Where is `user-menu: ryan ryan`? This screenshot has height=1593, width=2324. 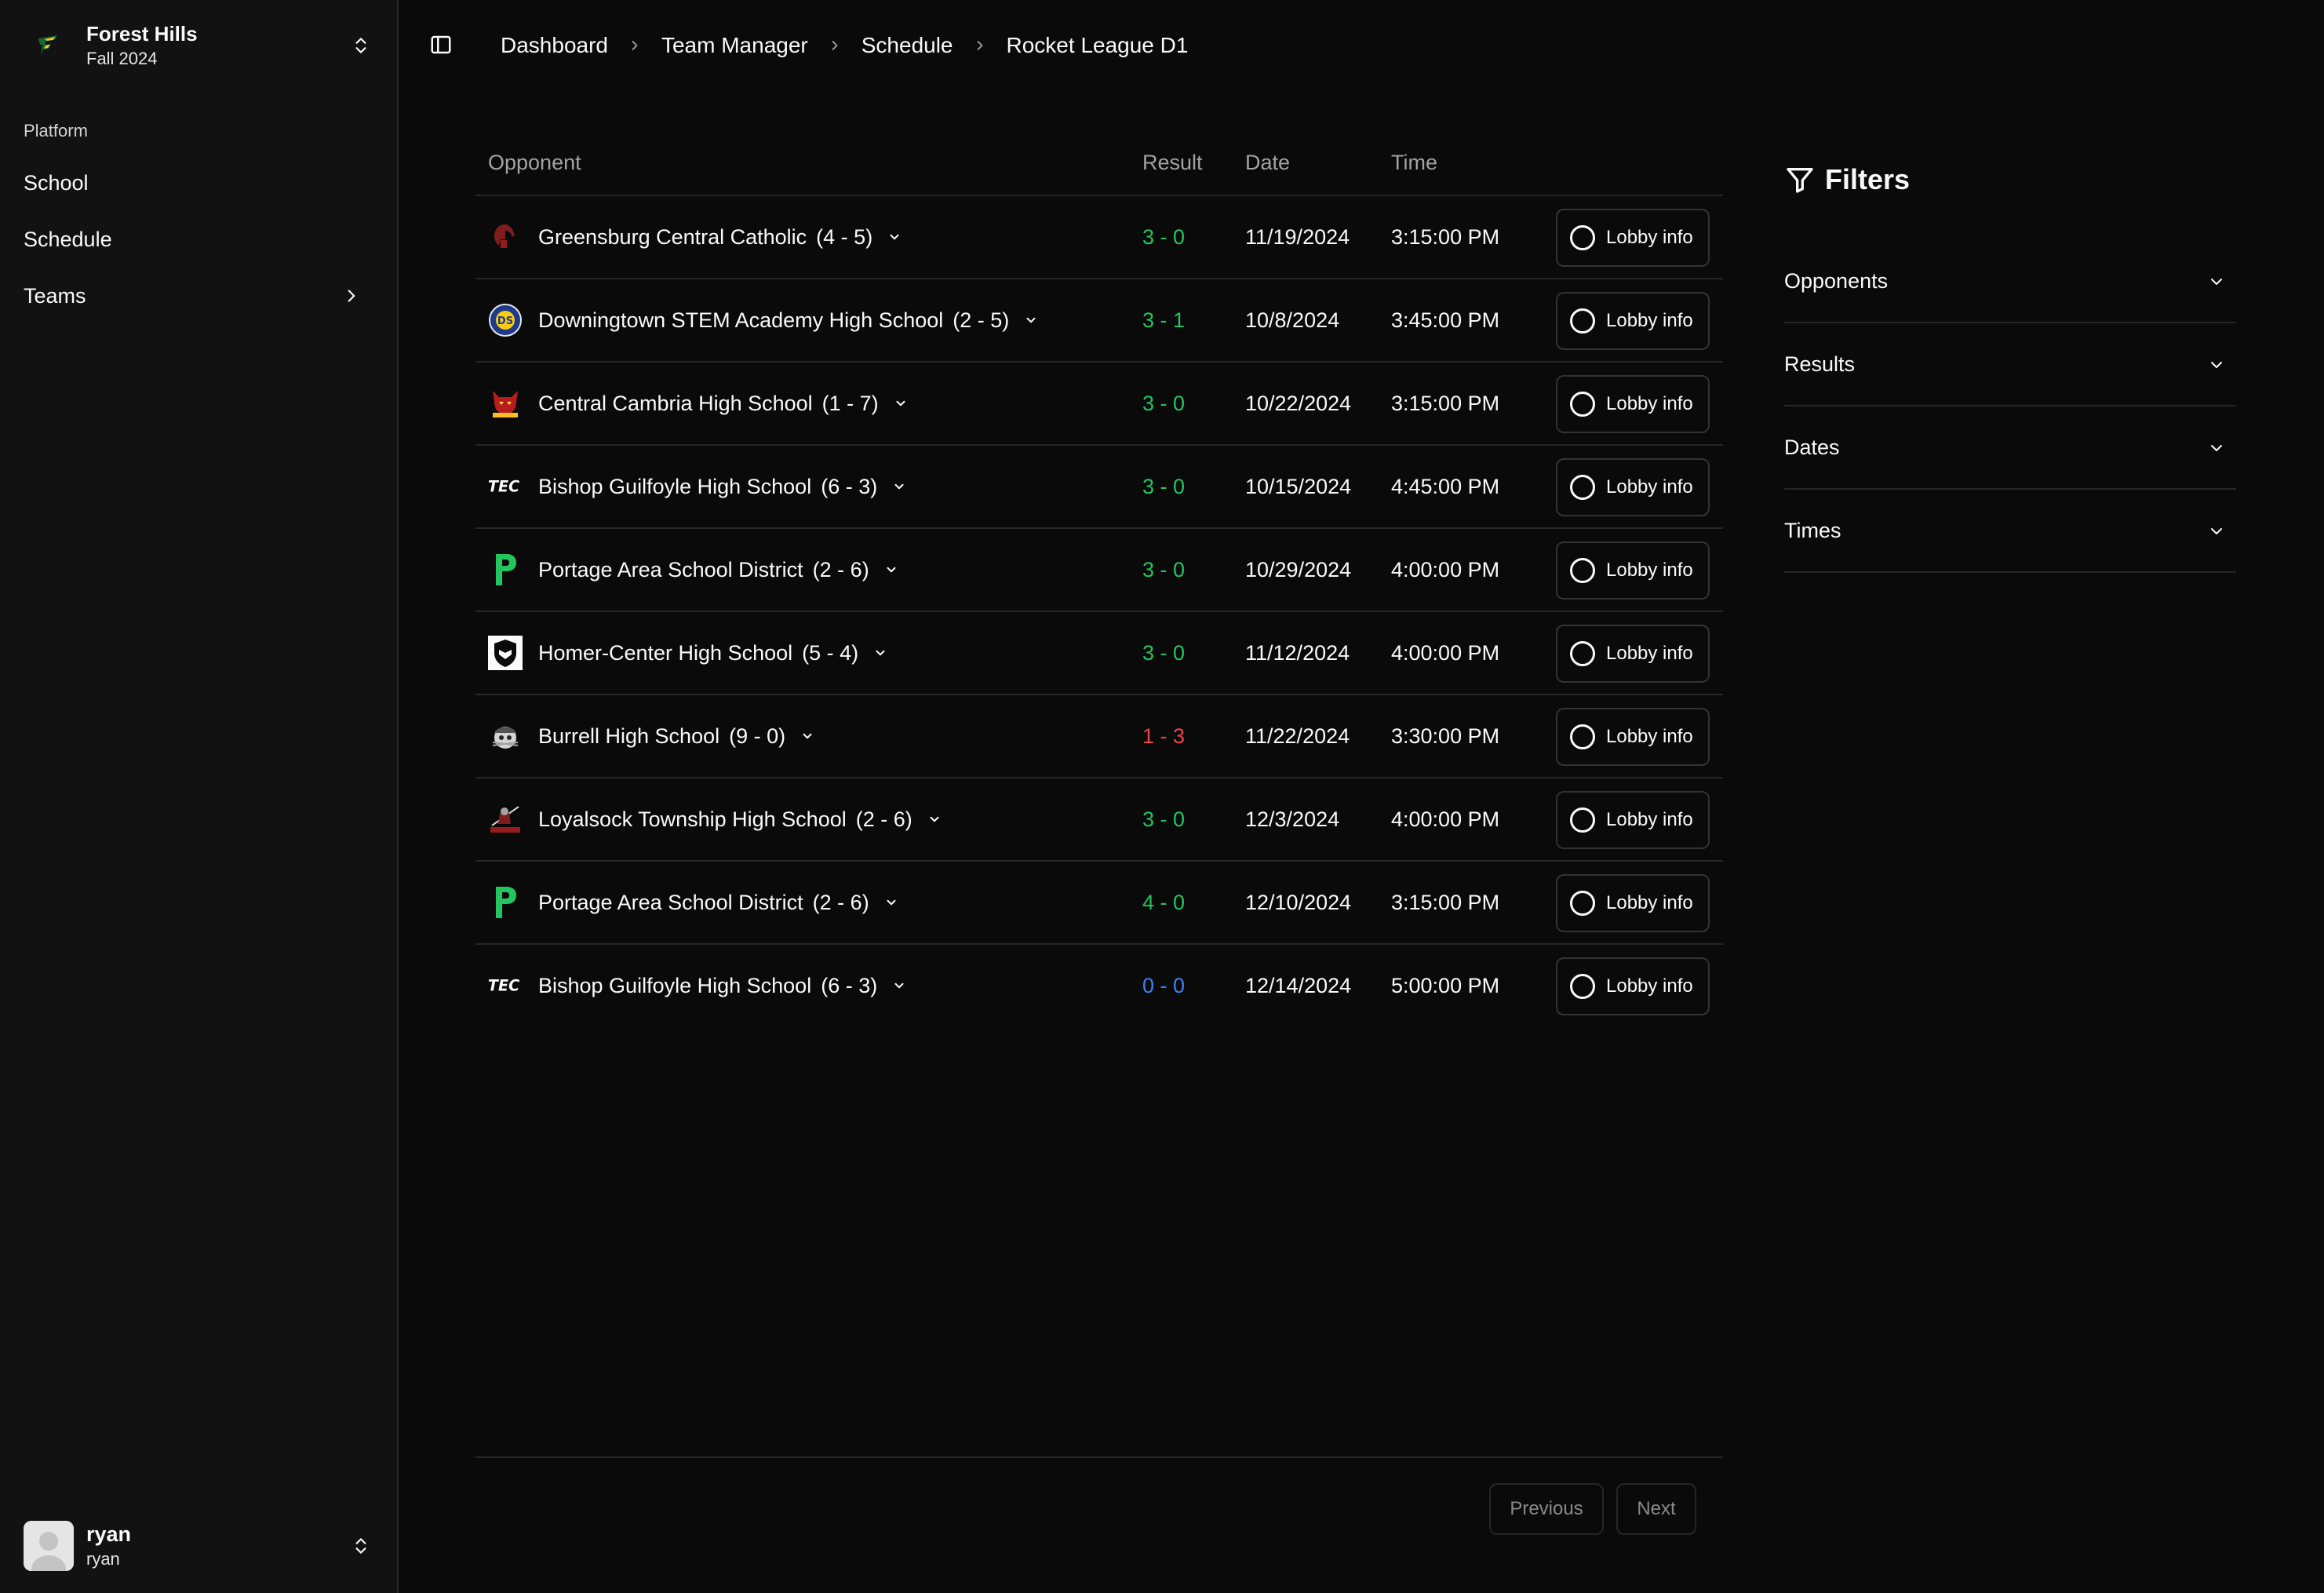 user-menu: ryan ryan is located at coordinates (200, 1546).